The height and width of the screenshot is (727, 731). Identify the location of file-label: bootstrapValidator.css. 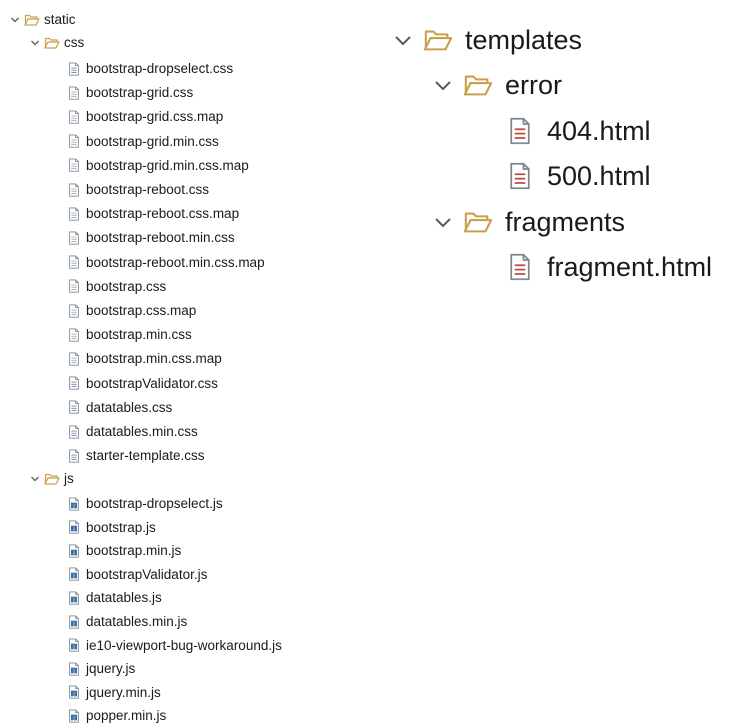
(152, 383).